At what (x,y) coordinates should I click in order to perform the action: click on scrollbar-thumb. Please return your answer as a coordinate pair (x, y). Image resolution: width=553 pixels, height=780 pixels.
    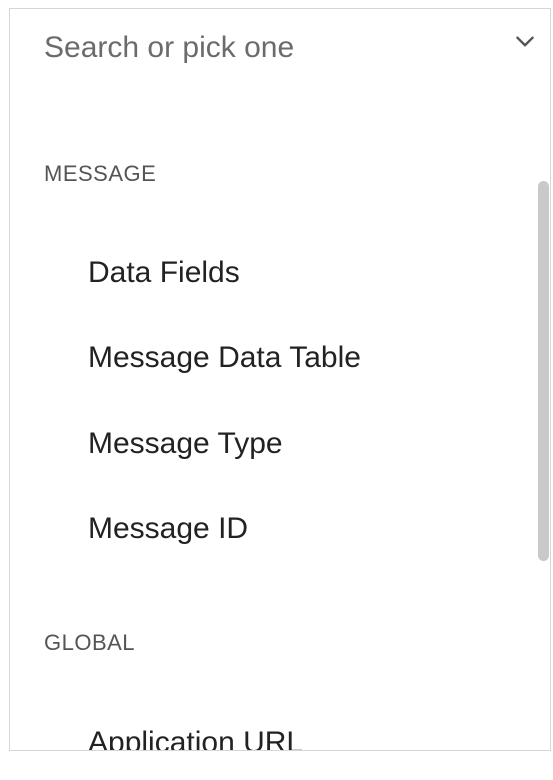
    Looking at the image, I should click on (543, 371).